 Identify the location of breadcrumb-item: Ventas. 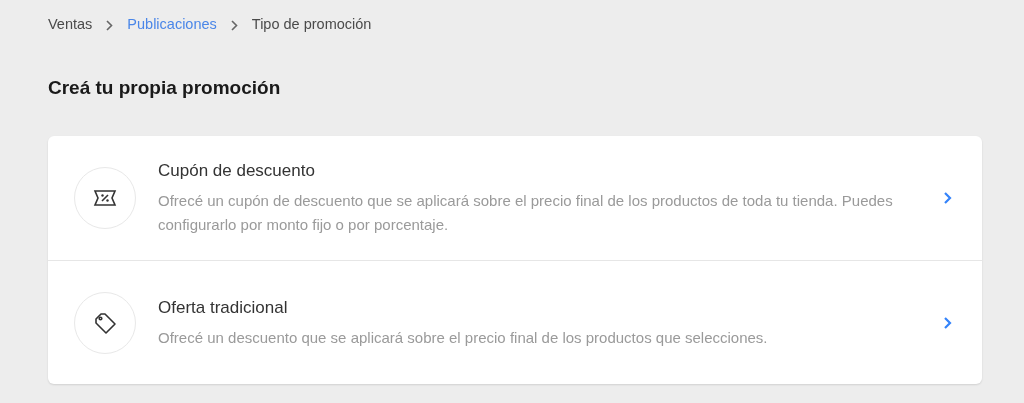
(70, 25).